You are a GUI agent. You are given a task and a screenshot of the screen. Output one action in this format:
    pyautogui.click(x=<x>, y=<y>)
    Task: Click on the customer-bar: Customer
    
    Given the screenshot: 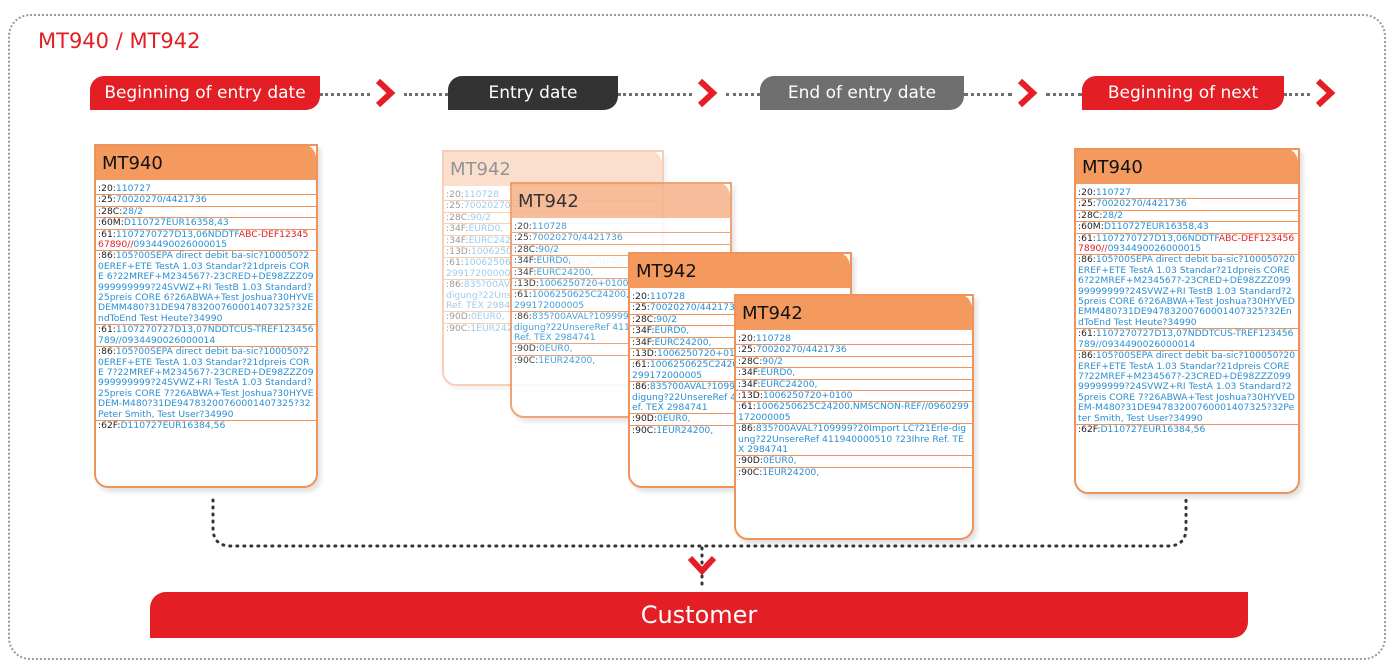 What is the action you would take?
    pyautogui.click(x=699, y=615)
    